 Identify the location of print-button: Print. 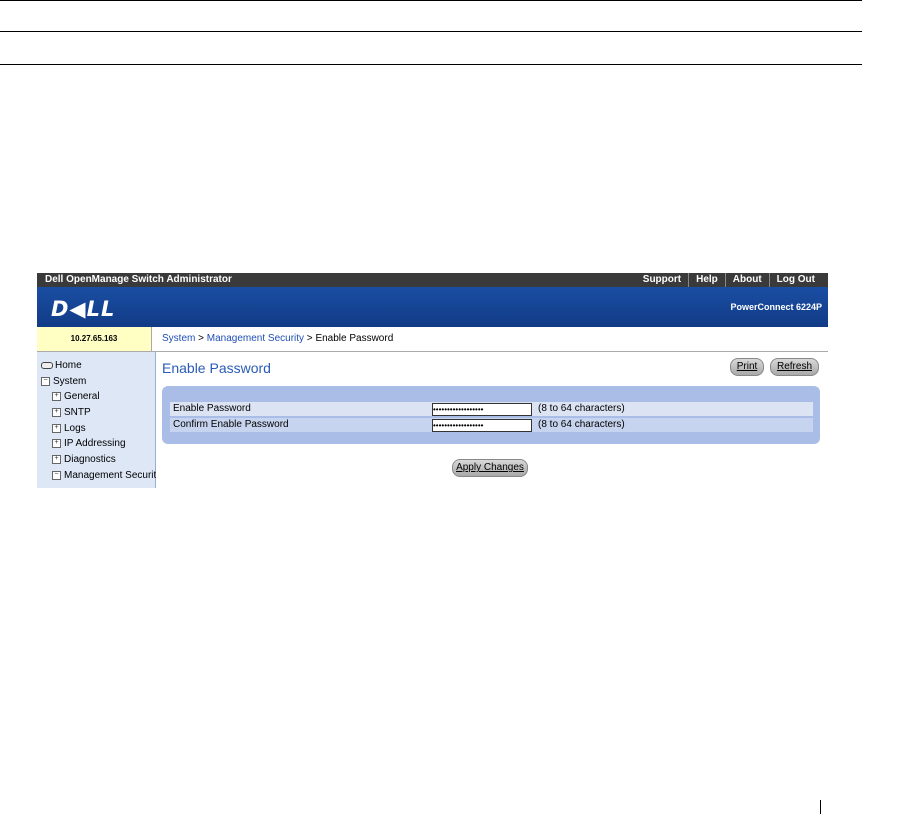
(747, 367).